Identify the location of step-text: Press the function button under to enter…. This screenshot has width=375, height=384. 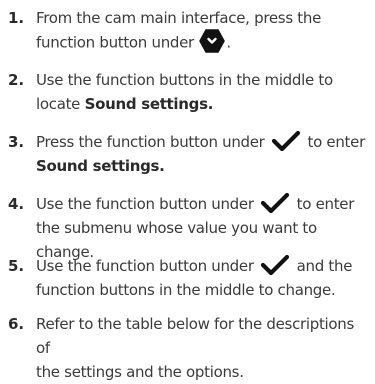
(203, 154).